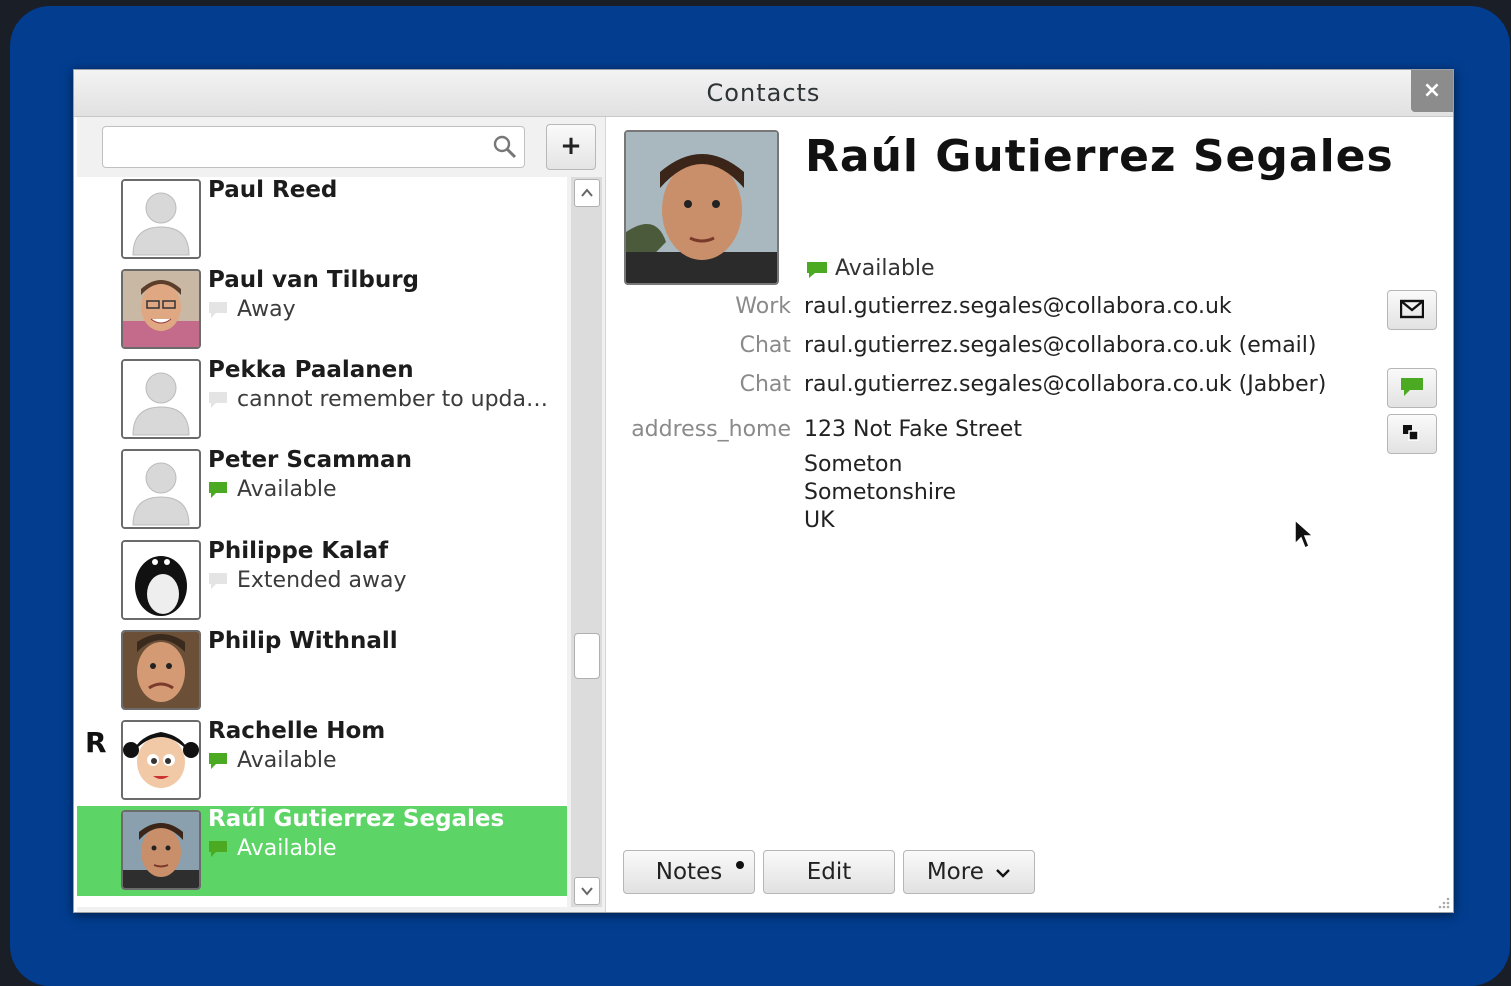 This screenshot has width=1511, height=986. What do you see at coordinates (313, 147) in the screenshot?
I see `search-input` at bounding box center [313, 147].